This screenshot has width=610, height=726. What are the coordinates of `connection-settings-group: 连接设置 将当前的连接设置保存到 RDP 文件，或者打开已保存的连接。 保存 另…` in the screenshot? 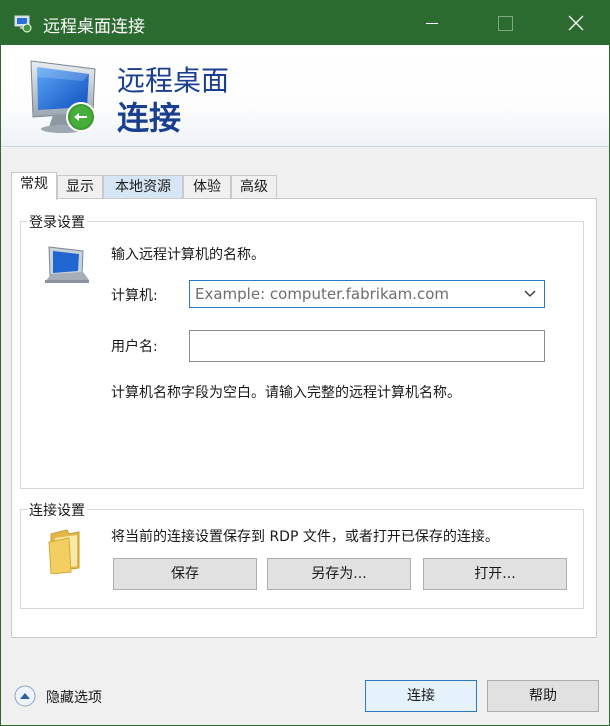 It's located at (302, 554).